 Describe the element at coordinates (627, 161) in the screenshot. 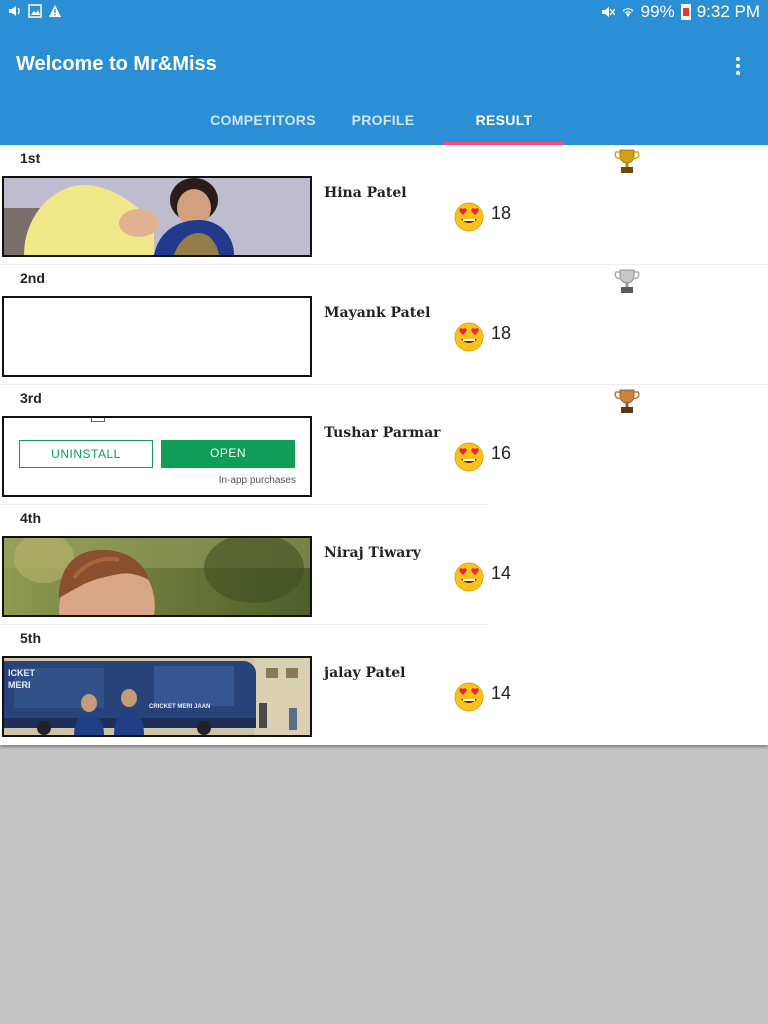

I see `gold-trophy-icon` at that location.